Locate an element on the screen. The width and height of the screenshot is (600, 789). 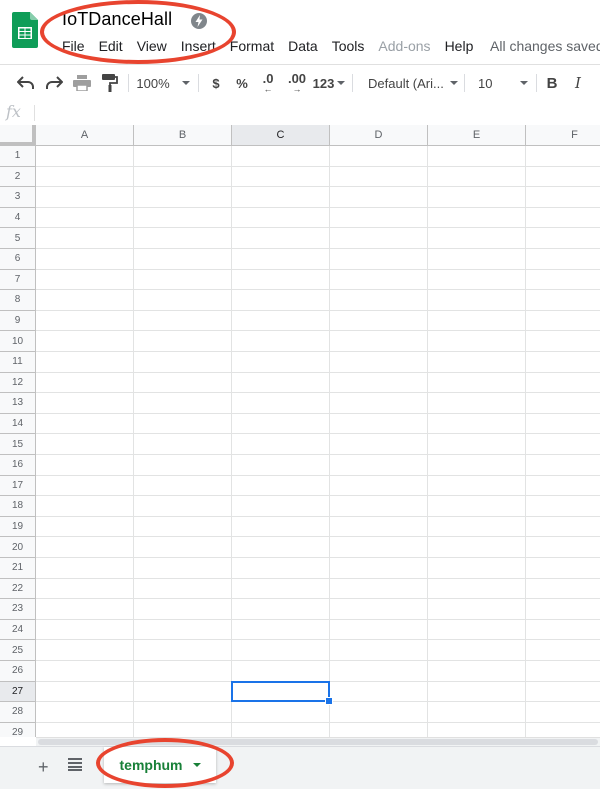
paint-format-icon is located at coordinates (110, 83).